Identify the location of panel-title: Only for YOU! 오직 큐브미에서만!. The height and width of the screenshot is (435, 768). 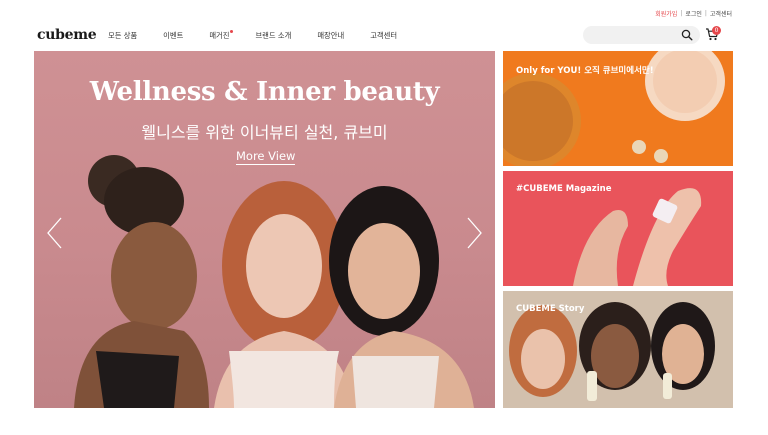
(585, 71).